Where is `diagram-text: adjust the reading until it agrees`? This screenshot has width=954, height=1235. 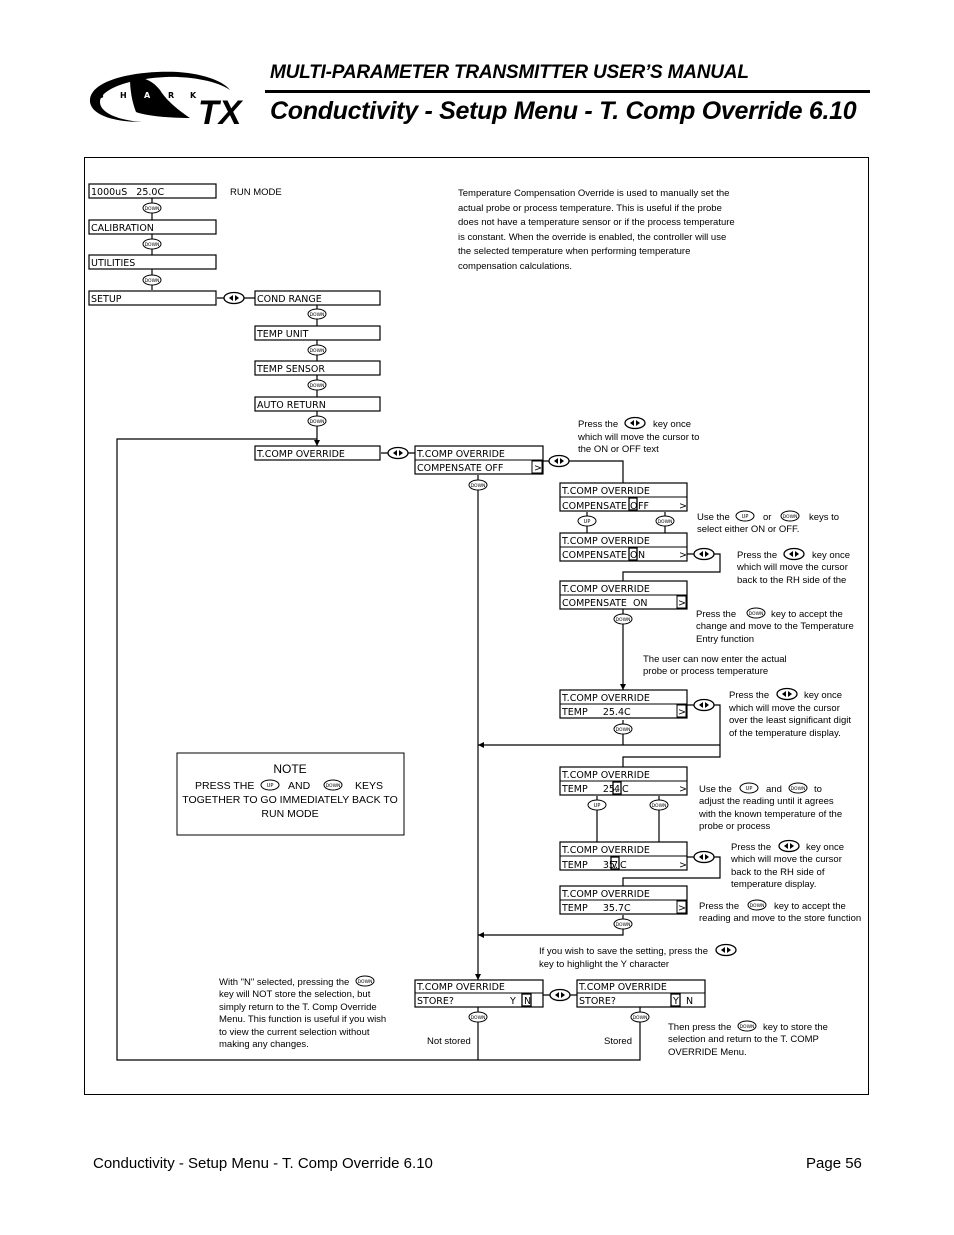
diagram-text: adjust the reading until it agrees is located at coordinates (766, 801).